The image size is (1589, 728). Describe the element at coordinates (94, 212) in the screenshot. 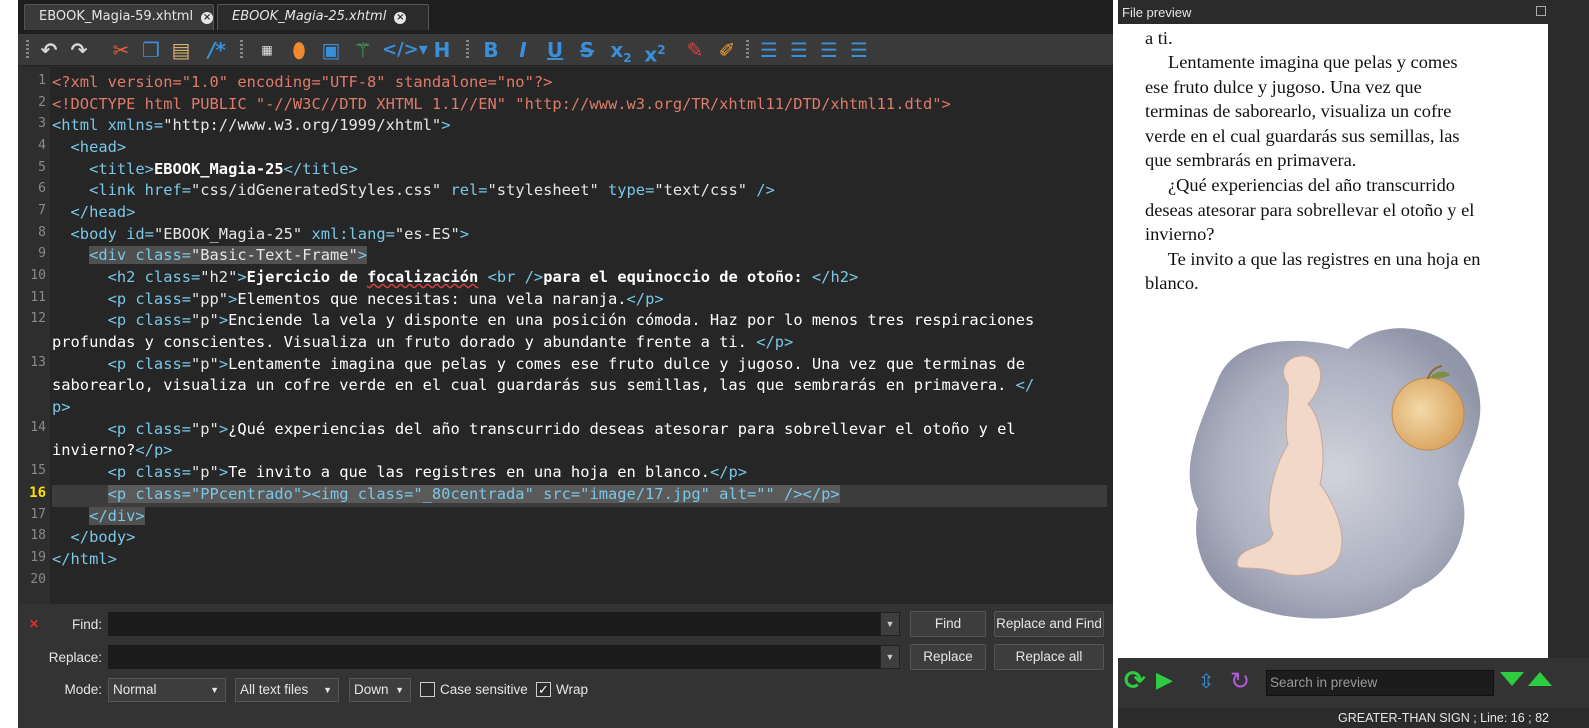

I see `code-line-7: </head>` at that location.